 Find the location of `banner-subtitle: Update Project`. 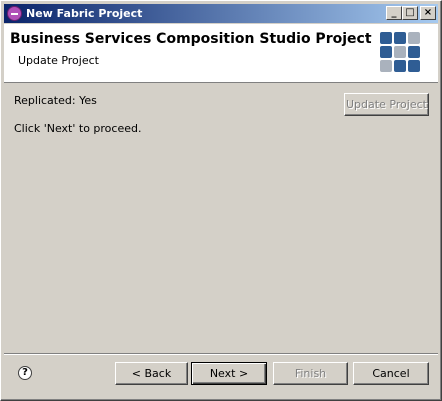

banner-subtitle: Update Project is located at coordinates (58, 60).